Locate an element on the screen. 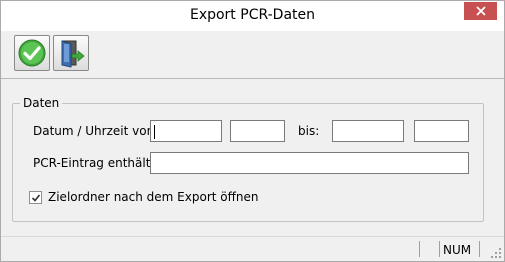 The width and height of the screenshot is (505, 262). close-icon is located at coordinates (480, 11).